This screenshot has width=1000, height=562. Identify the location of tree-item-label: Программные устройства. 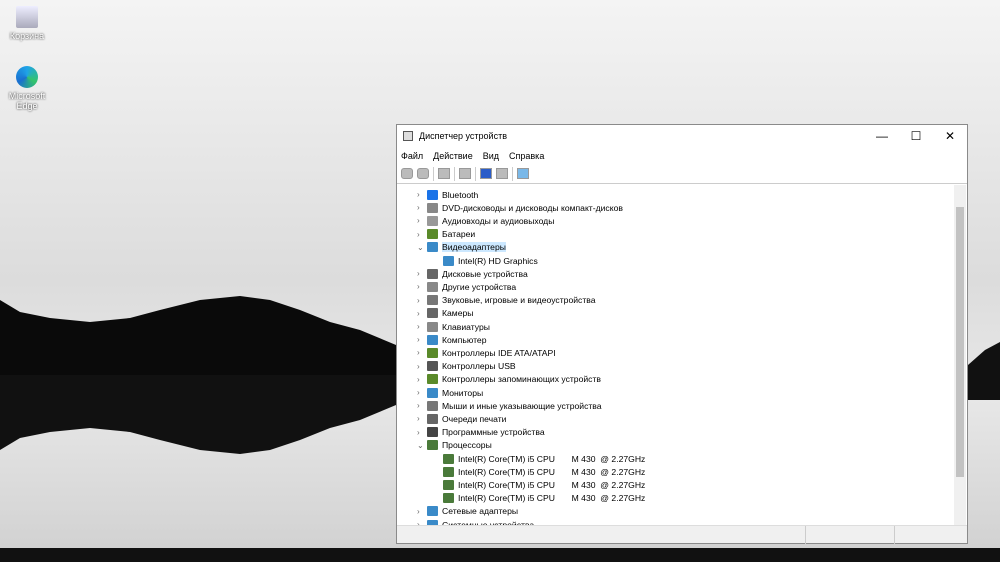
(493, 432).